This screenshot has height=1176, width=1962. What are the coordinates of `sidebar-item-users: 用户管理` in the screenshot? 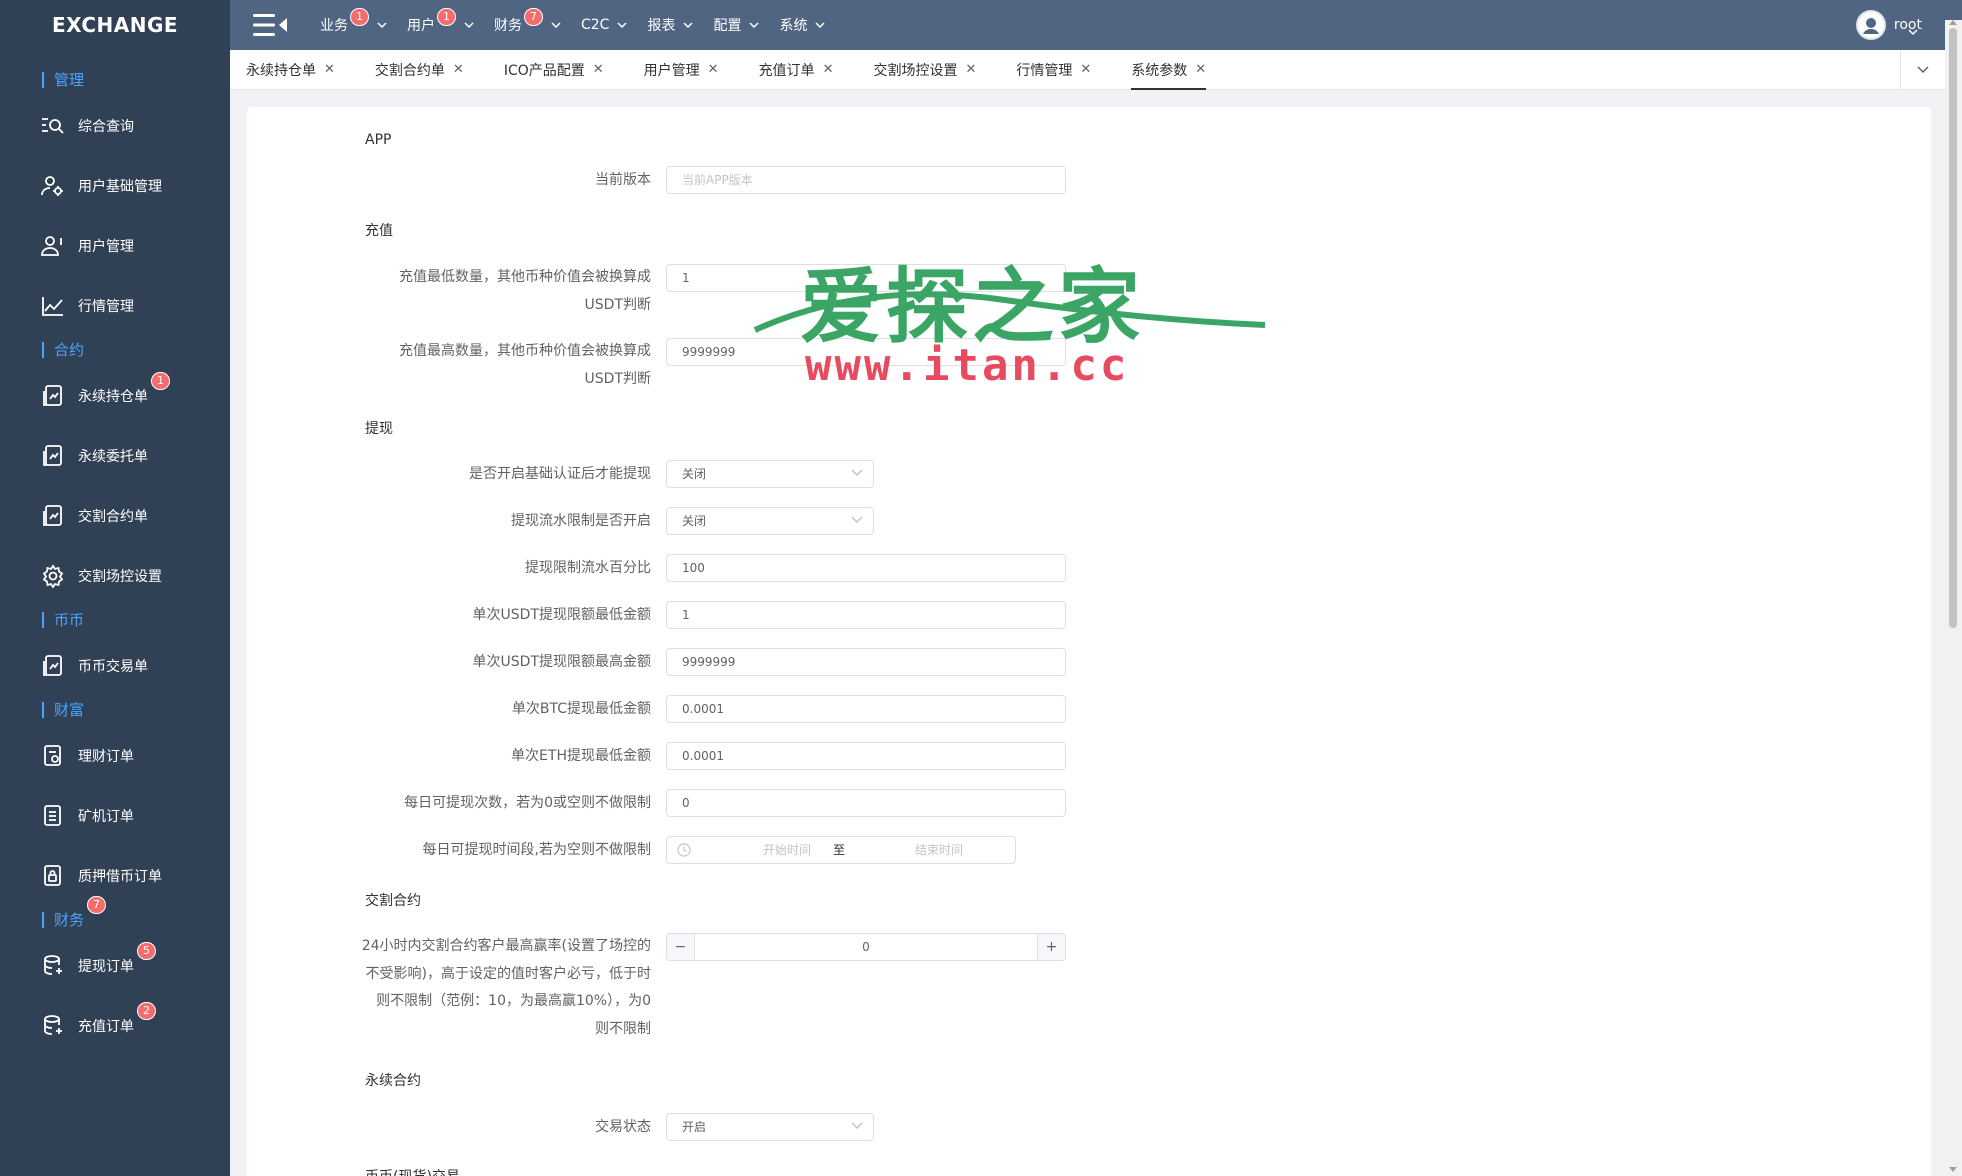 It's located at (115, 246).